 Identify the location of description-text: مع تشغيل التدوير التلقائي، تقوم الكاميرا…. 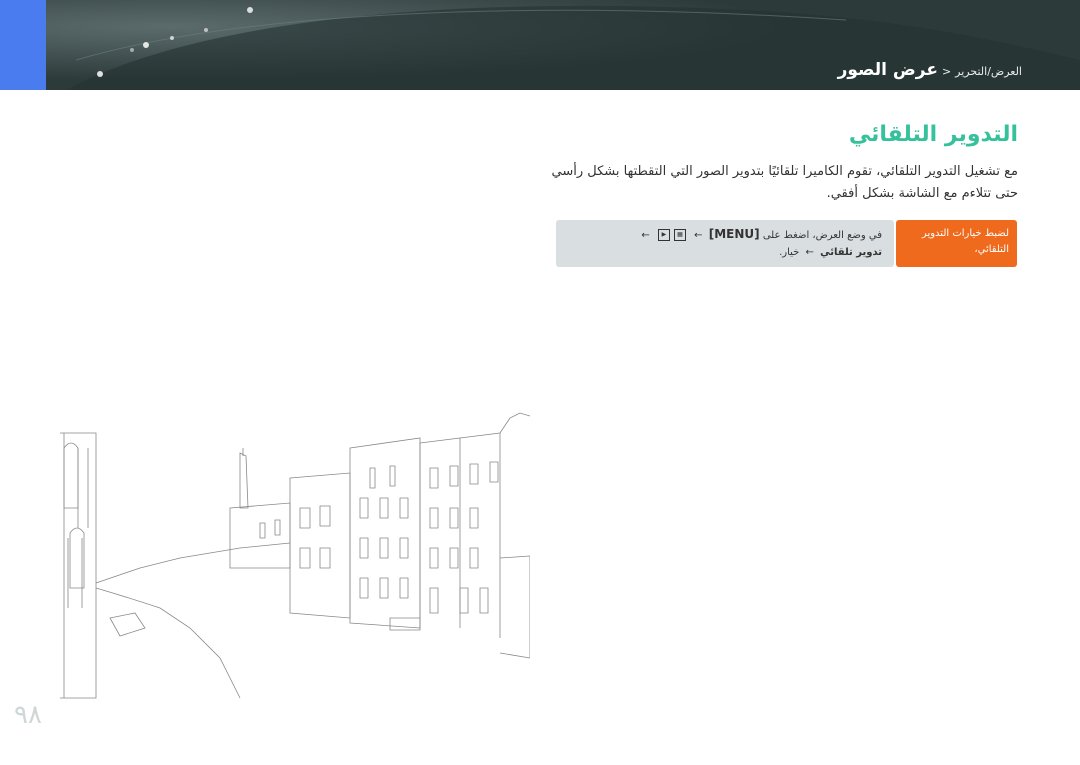
(784, 182).